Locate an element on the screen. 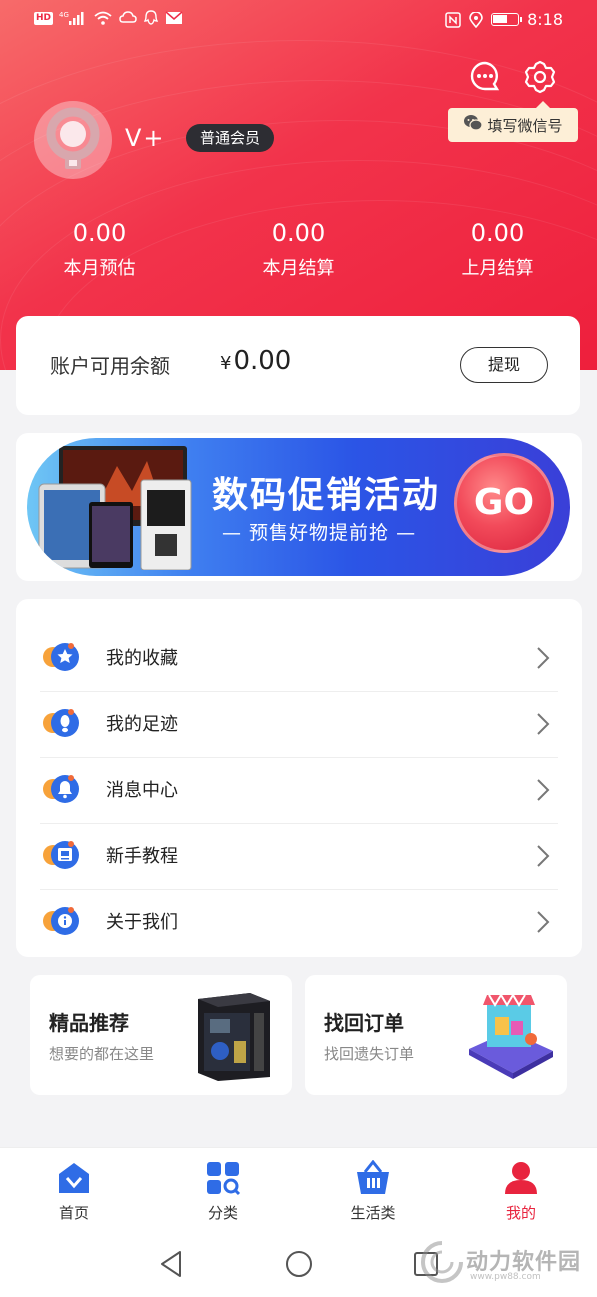 The image size is (597, 1297). promo-title: 找回订单 is located at coordinates (364, 1023).